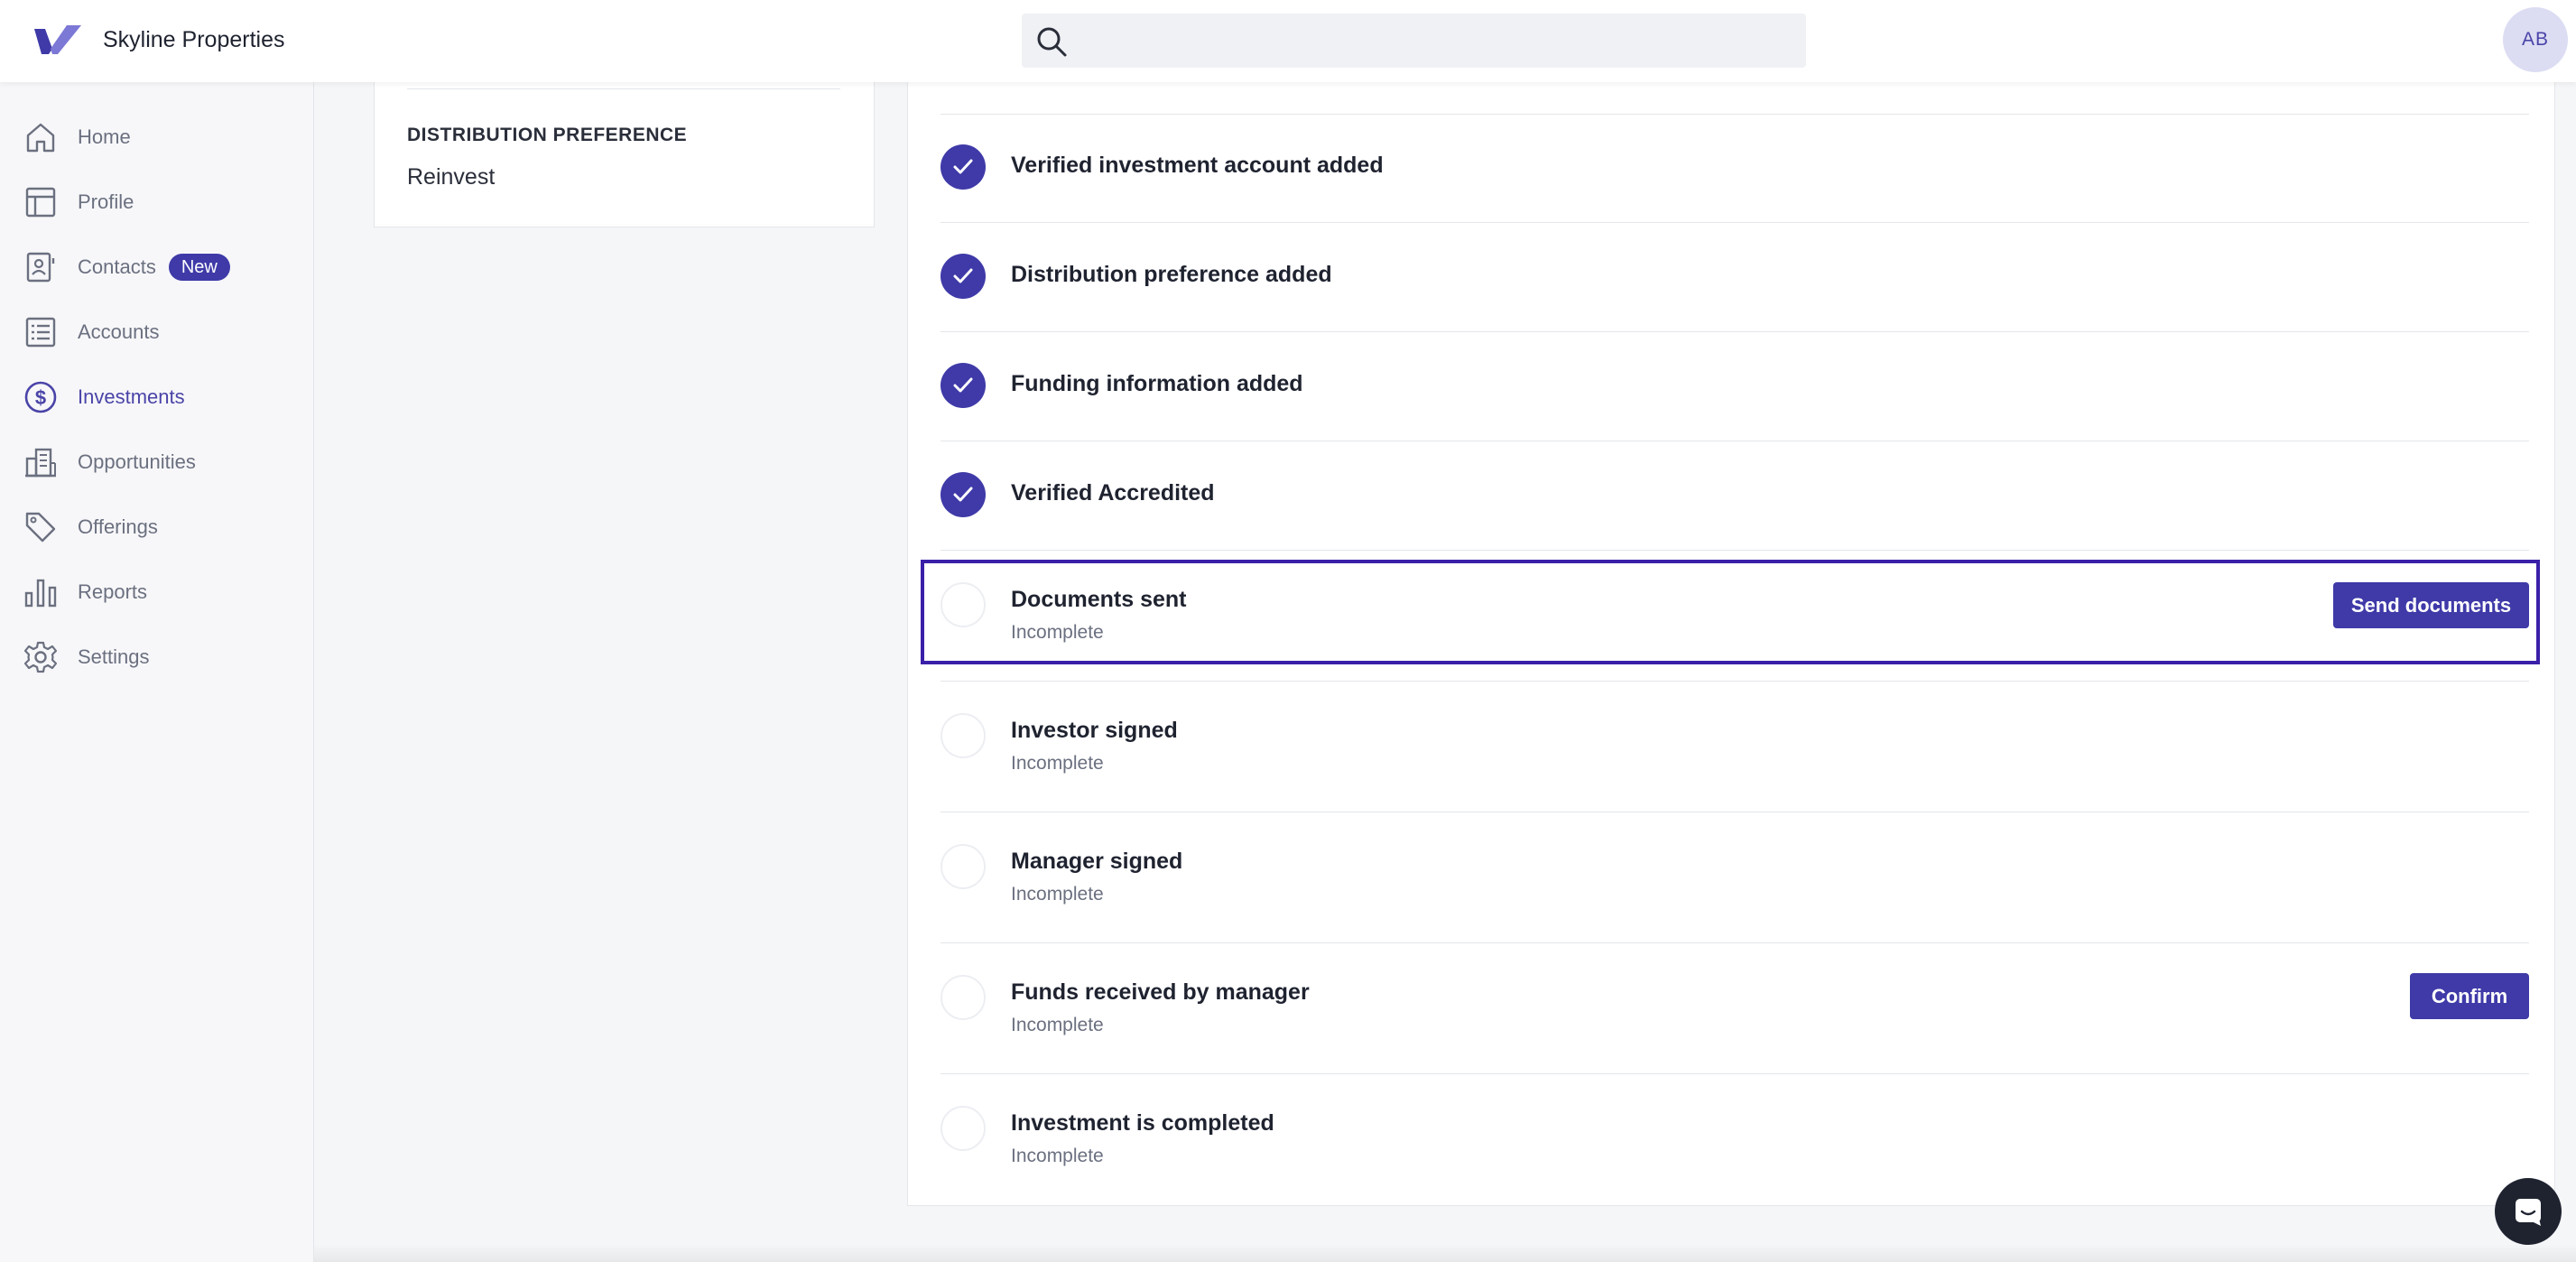  I want to click on sidebar-item-label: Contacts, so click(117, 266).